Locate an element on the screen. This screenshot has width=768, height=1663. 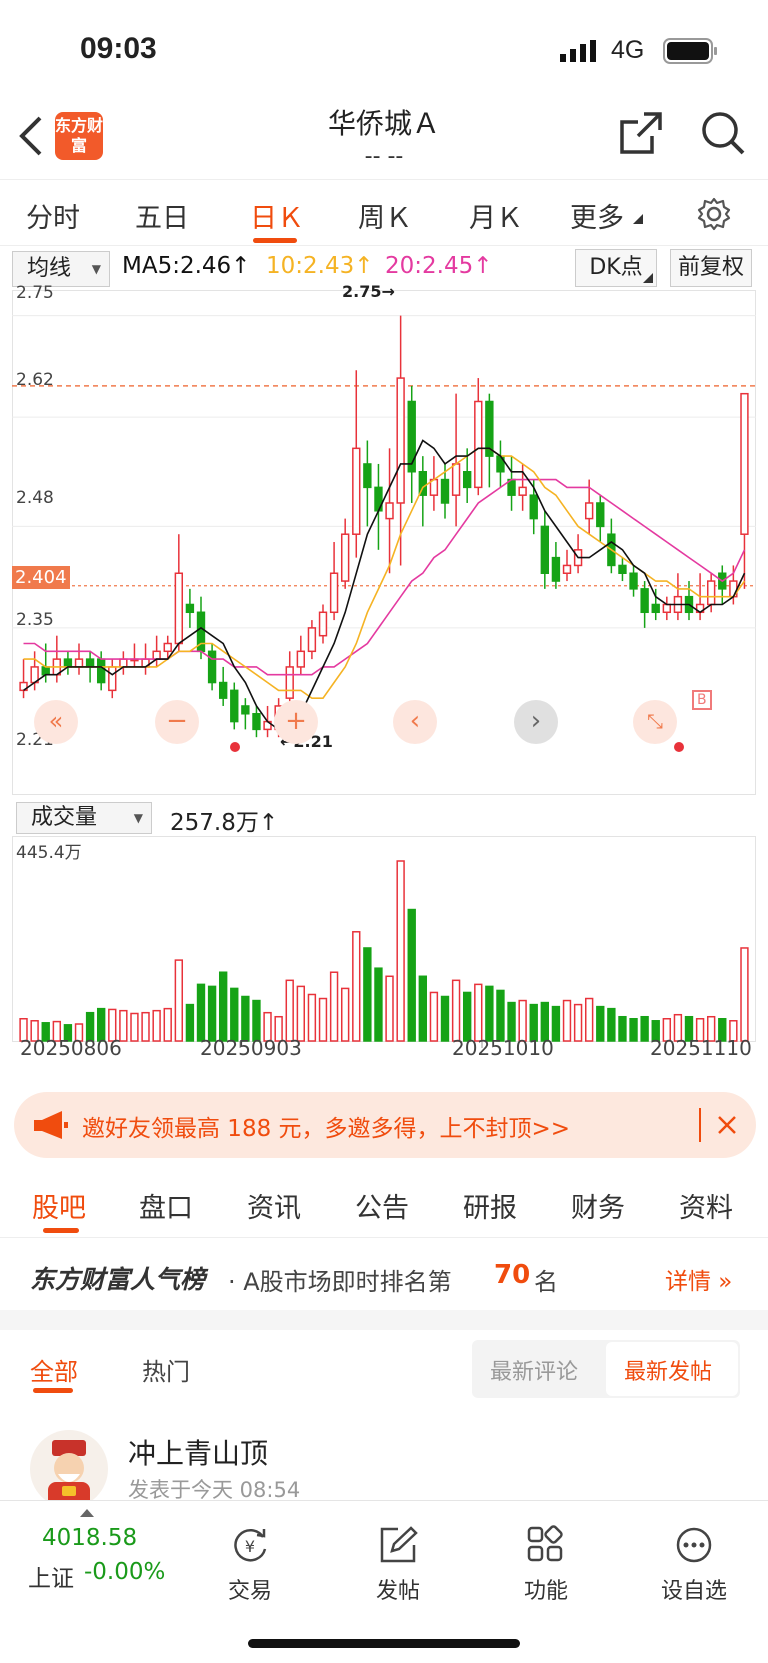
section-gap is located at coordinates (384, 1320).